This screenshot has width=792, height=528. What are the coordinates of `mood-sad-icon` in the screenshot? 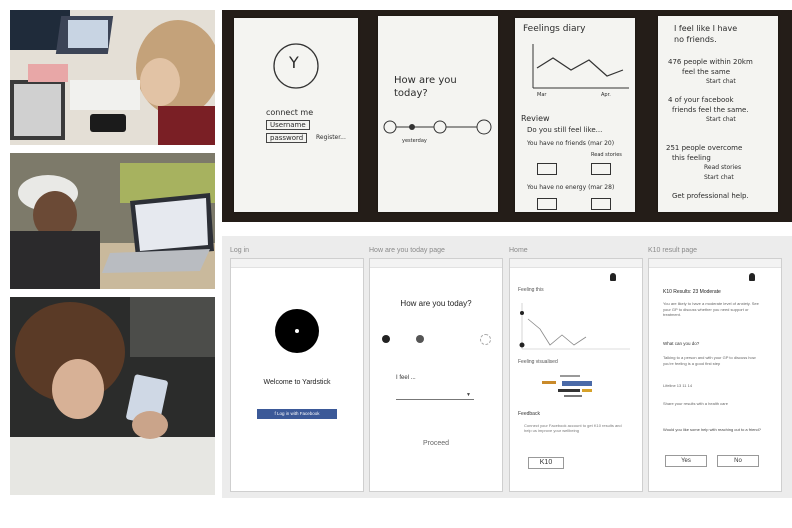 It's located at (386, 339).